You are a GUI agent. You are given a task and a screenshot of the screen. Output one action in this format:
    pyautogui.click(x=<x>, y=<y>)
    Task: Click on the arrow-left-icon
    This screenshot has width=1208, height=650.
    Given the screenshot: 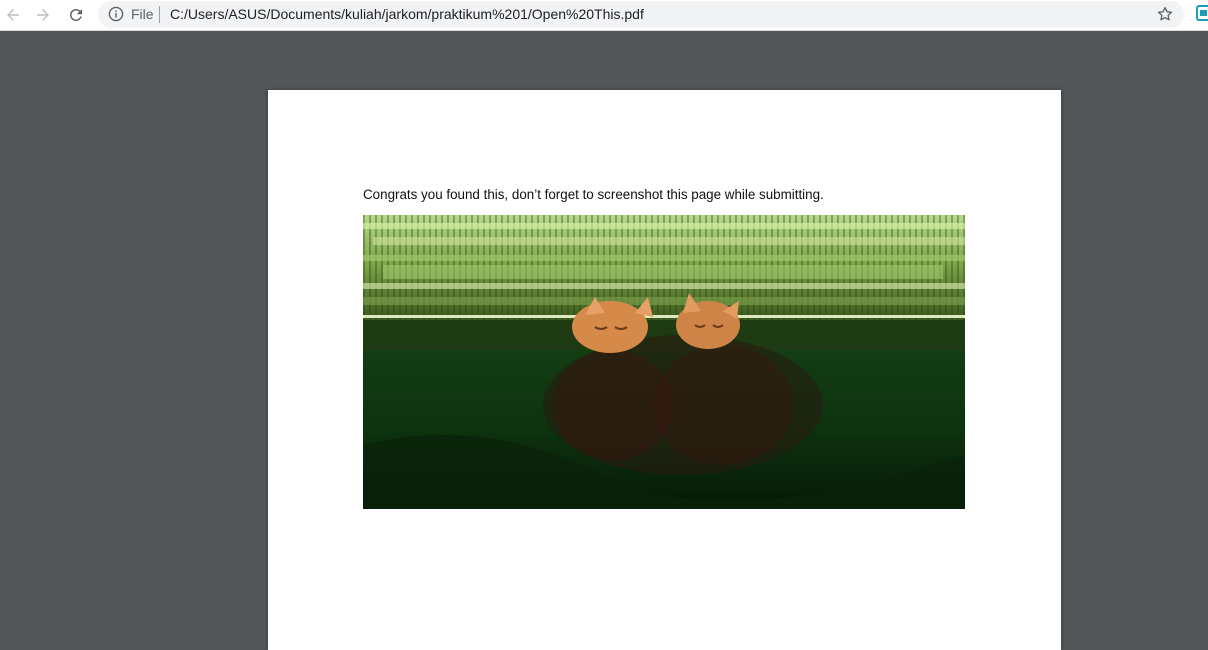 What is the action you would take?
    pyautogui.click(x=13, y=15)
    